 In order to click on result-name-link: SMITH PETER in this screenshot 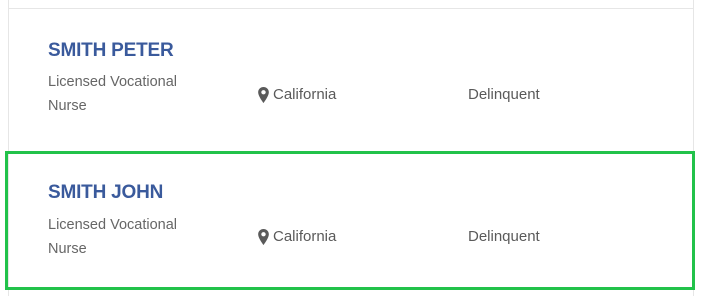, I will do `click(111, 51)`.